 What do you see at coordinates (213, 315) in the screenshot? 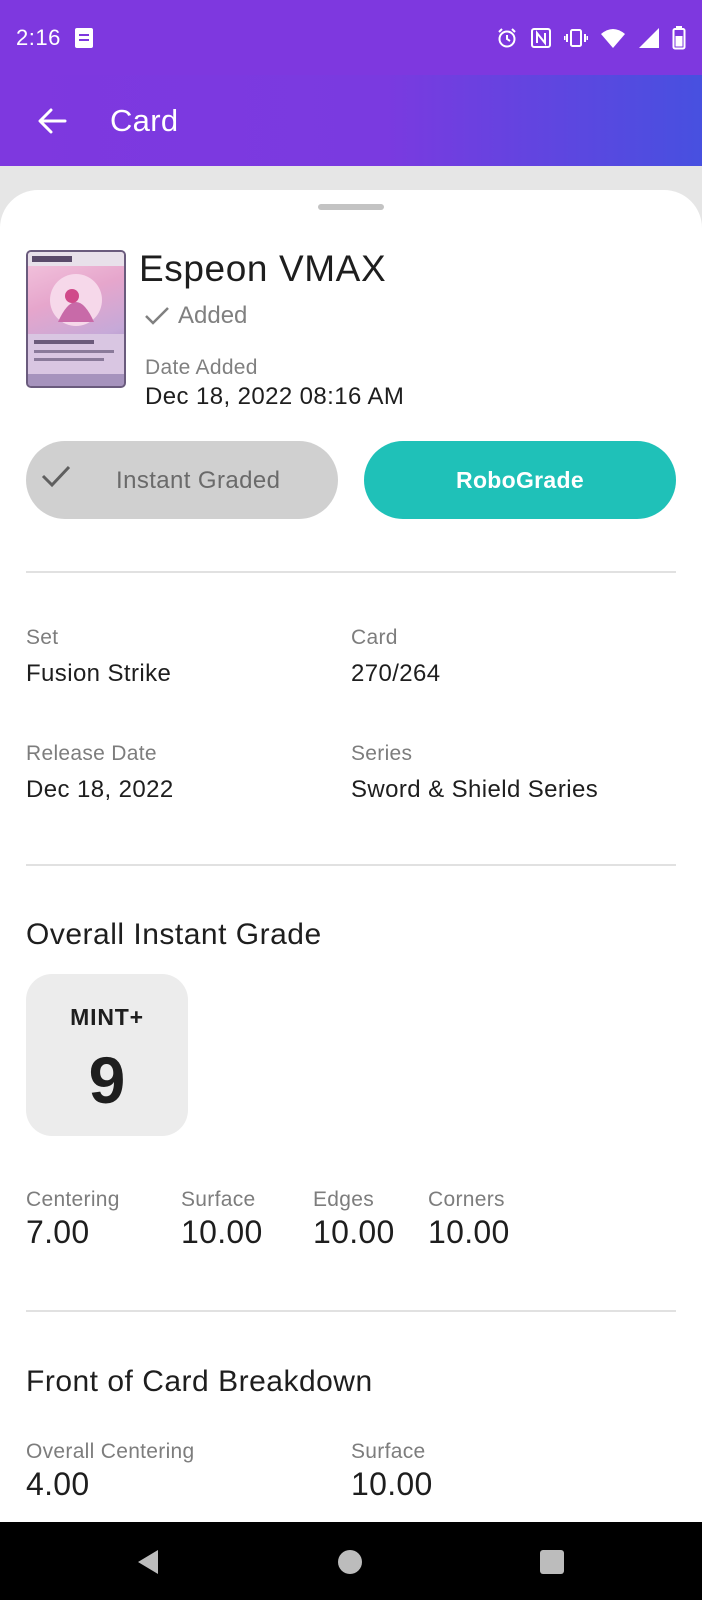
I see `added-label: Added` at bounding box center [213, 315].